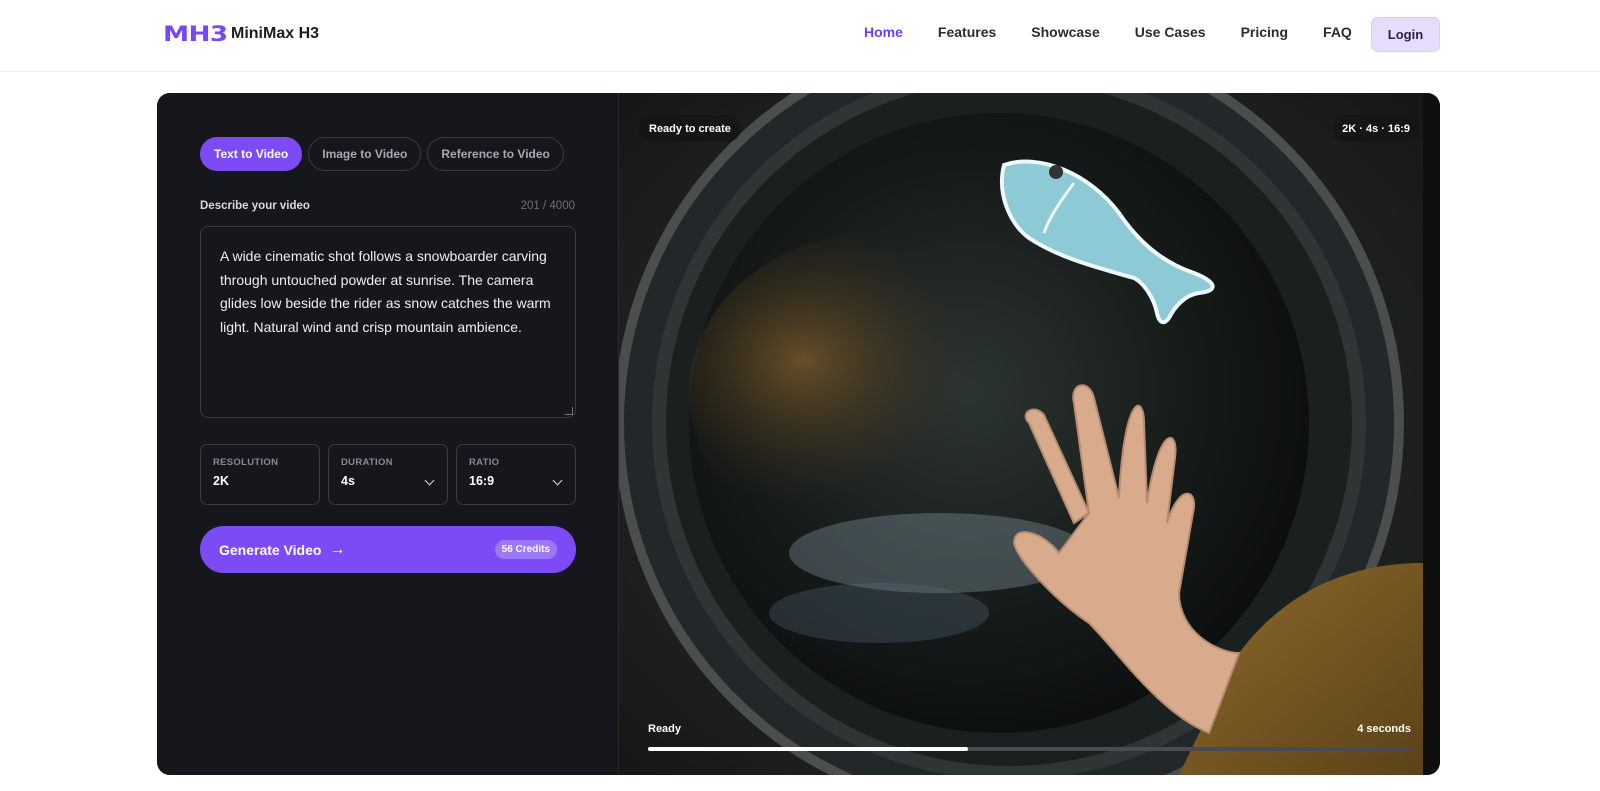  What do you see at coordinates (1405, 34) in the screenshot?
I see `login-button: Login` at bounding box center [1405, 34].